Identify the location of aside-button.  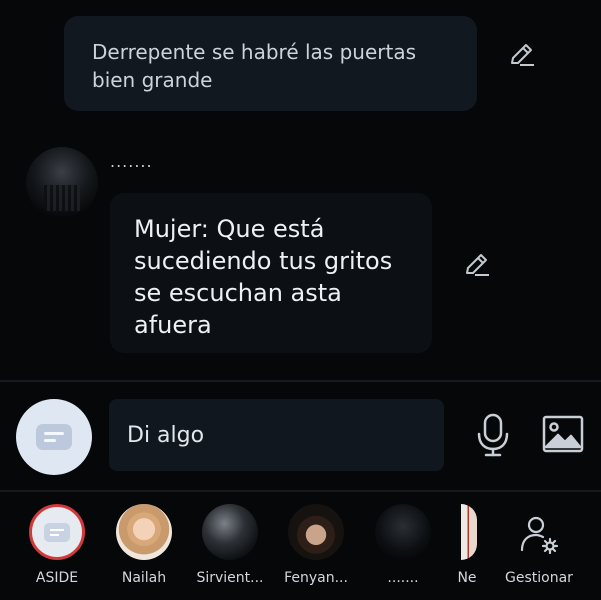
(54, 437).